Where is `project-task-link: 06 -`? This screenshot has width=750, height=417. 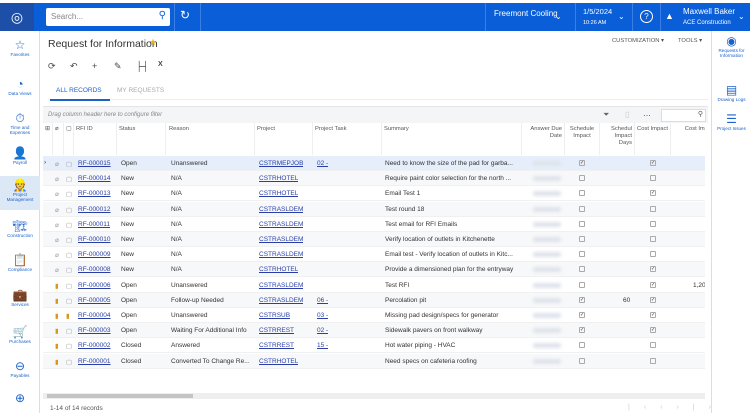
project-task-link: 06 - is located at coordinates (322, 300).